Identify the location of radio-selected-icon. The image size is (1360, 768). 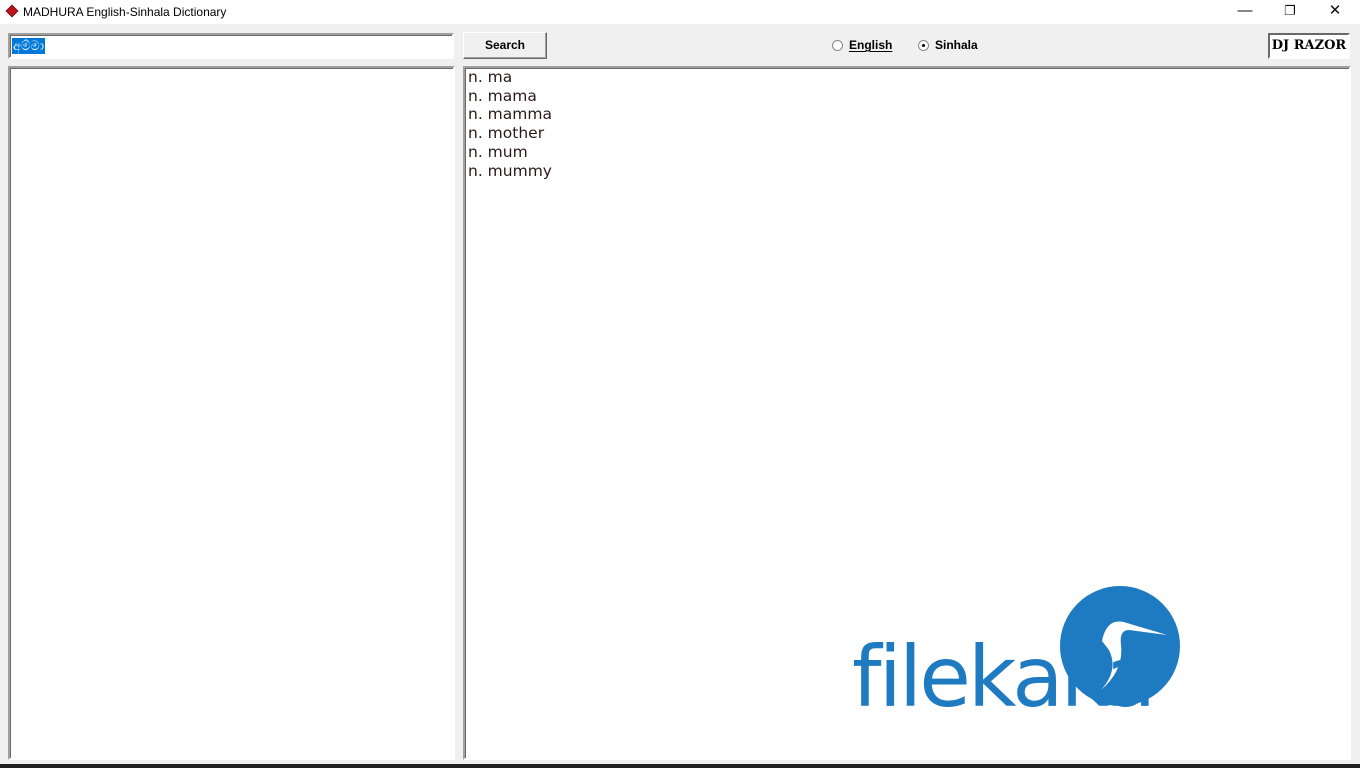
(923, 45).